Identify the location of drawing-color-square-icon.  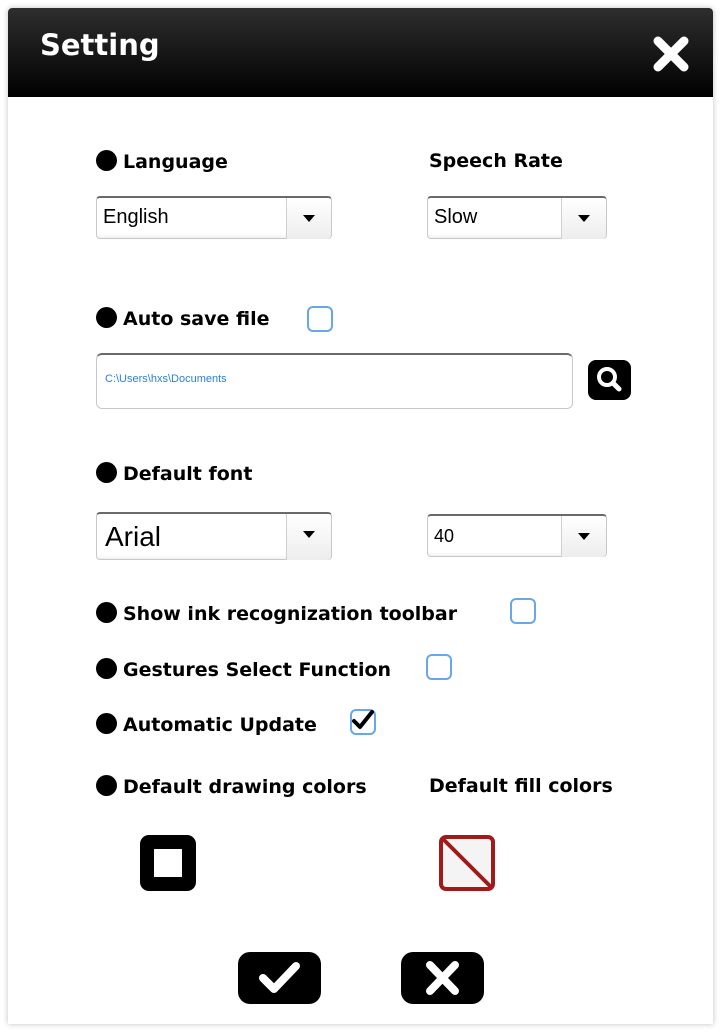
(168, 863).